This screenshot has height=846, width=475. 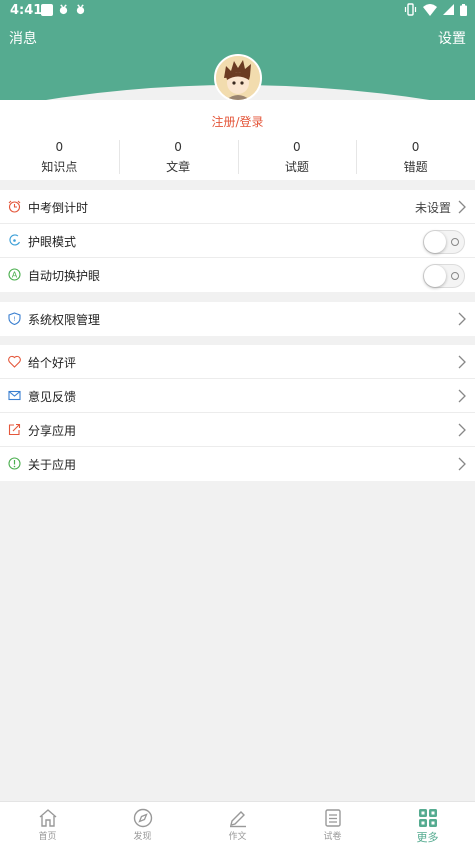 I want to click on nav-more: 更多, so click(x=427, y=824).